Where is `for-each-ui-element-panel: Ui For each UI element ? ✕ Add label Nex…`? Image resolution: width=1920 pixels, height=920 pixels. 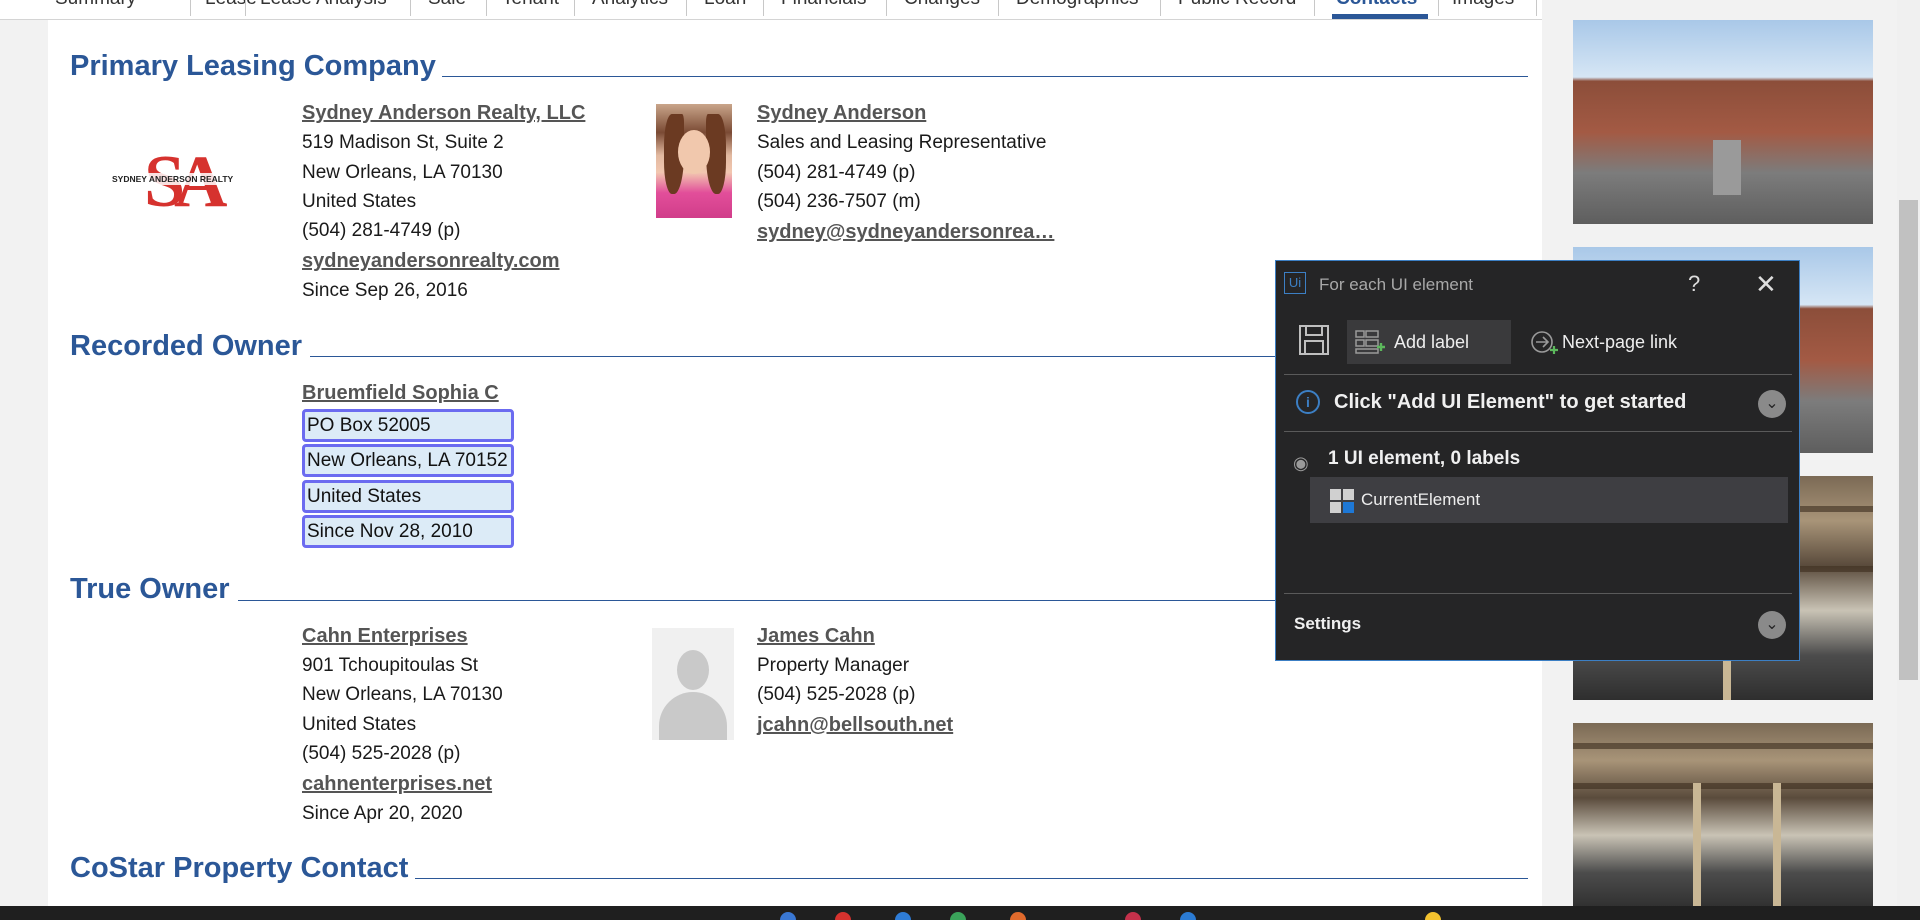 for-each-ui-element-panel: Ui For each UI element ? ✕ Add label Nex… is located at coordinates (1537, 460).